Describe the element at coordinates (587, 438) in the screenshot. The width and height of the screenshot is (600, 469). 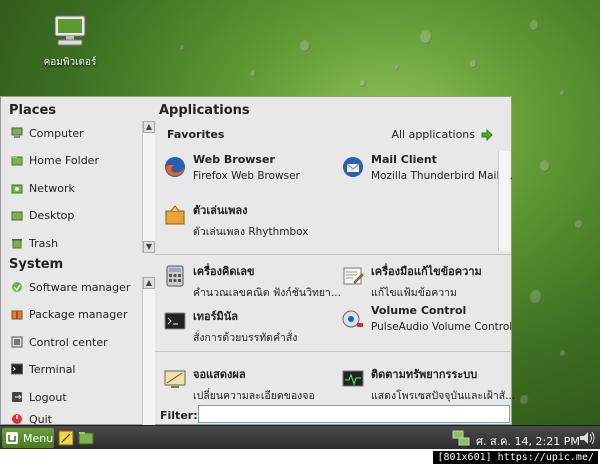
I see `volume-icon` at that location.